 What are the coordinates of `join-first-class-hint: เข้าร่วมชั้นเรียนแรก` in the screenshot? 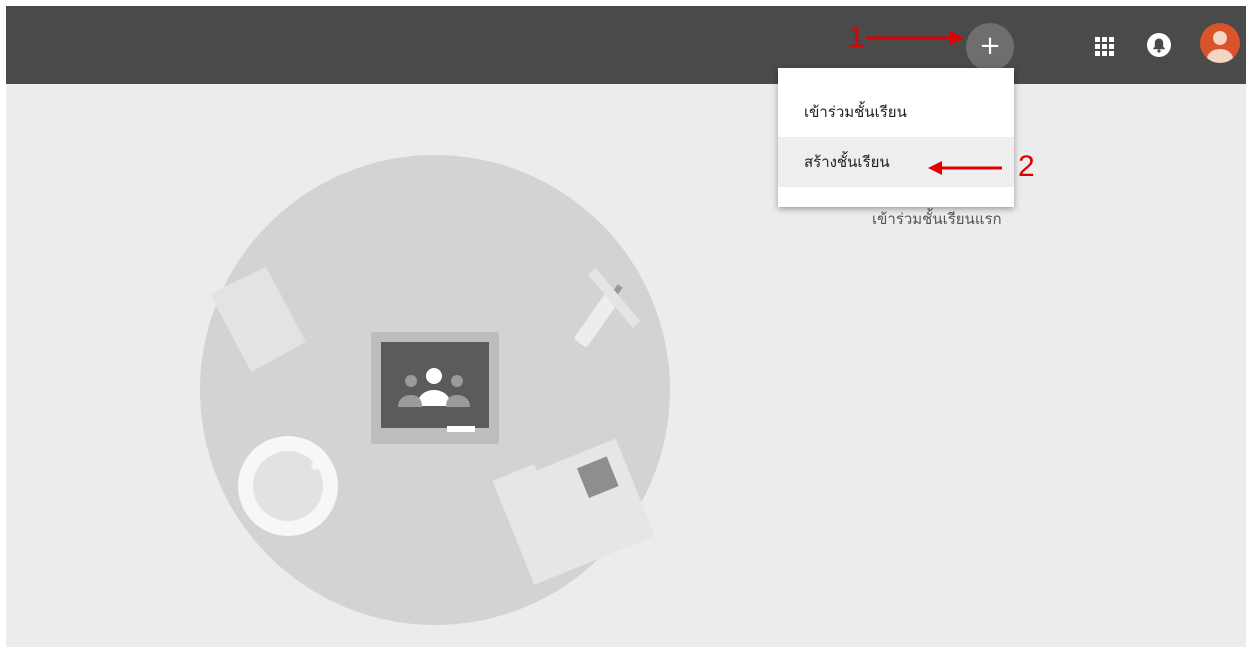 It's located at (937, 219).